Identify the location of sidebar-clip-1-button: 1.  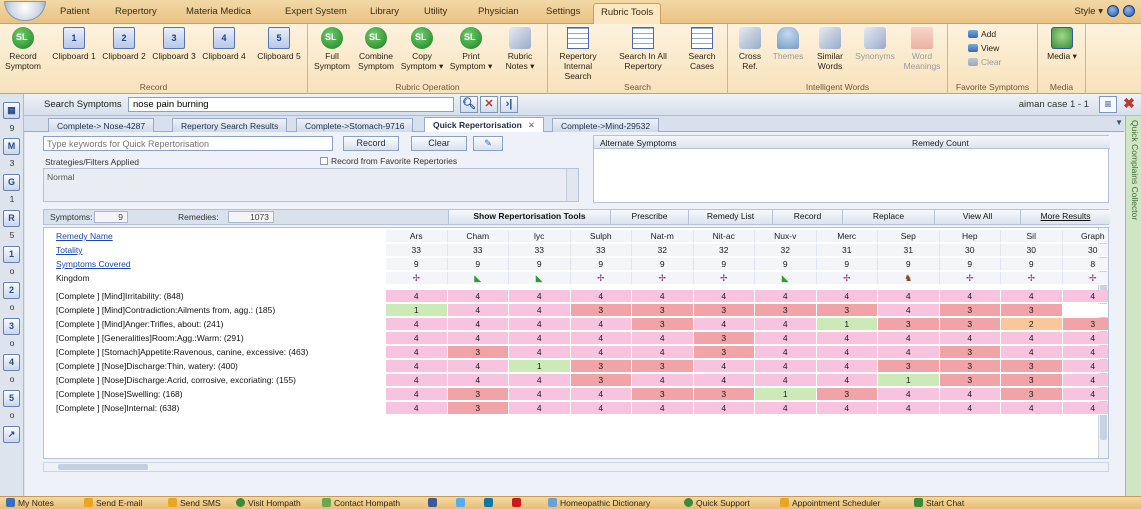
(11, 254).